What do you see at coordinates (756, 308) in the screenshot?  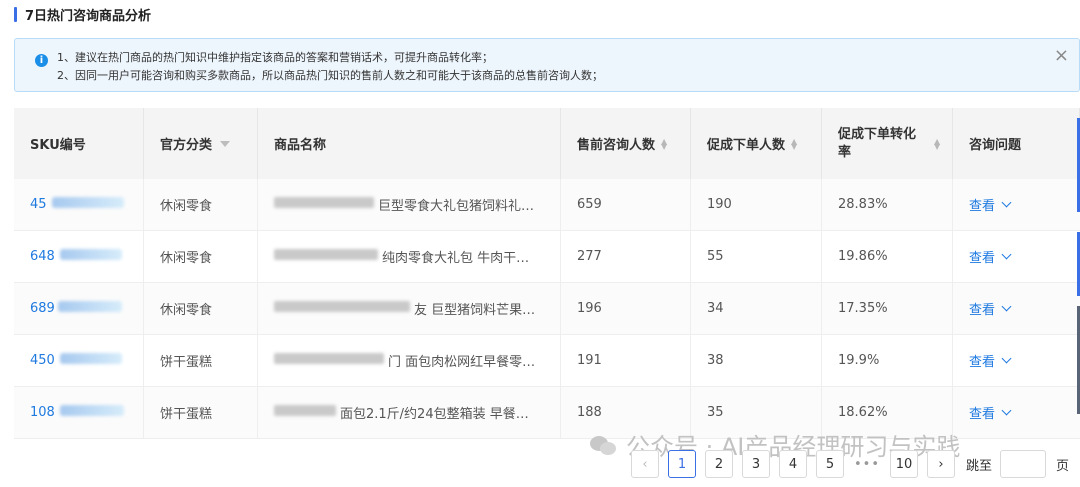 I see `order-count-cell: 34` at bounding box center [756, 308].